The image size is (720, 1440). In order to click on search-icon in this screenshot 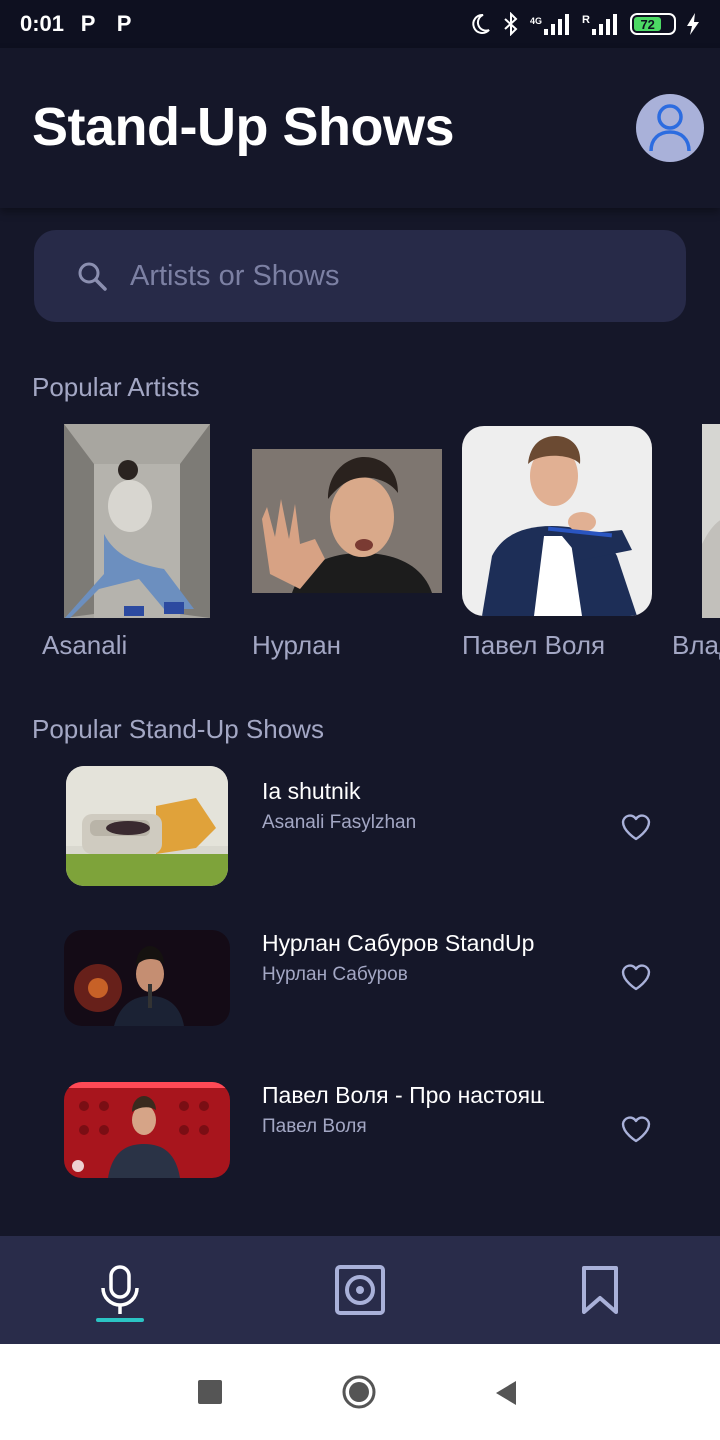, I will do `click(92, 276)`.